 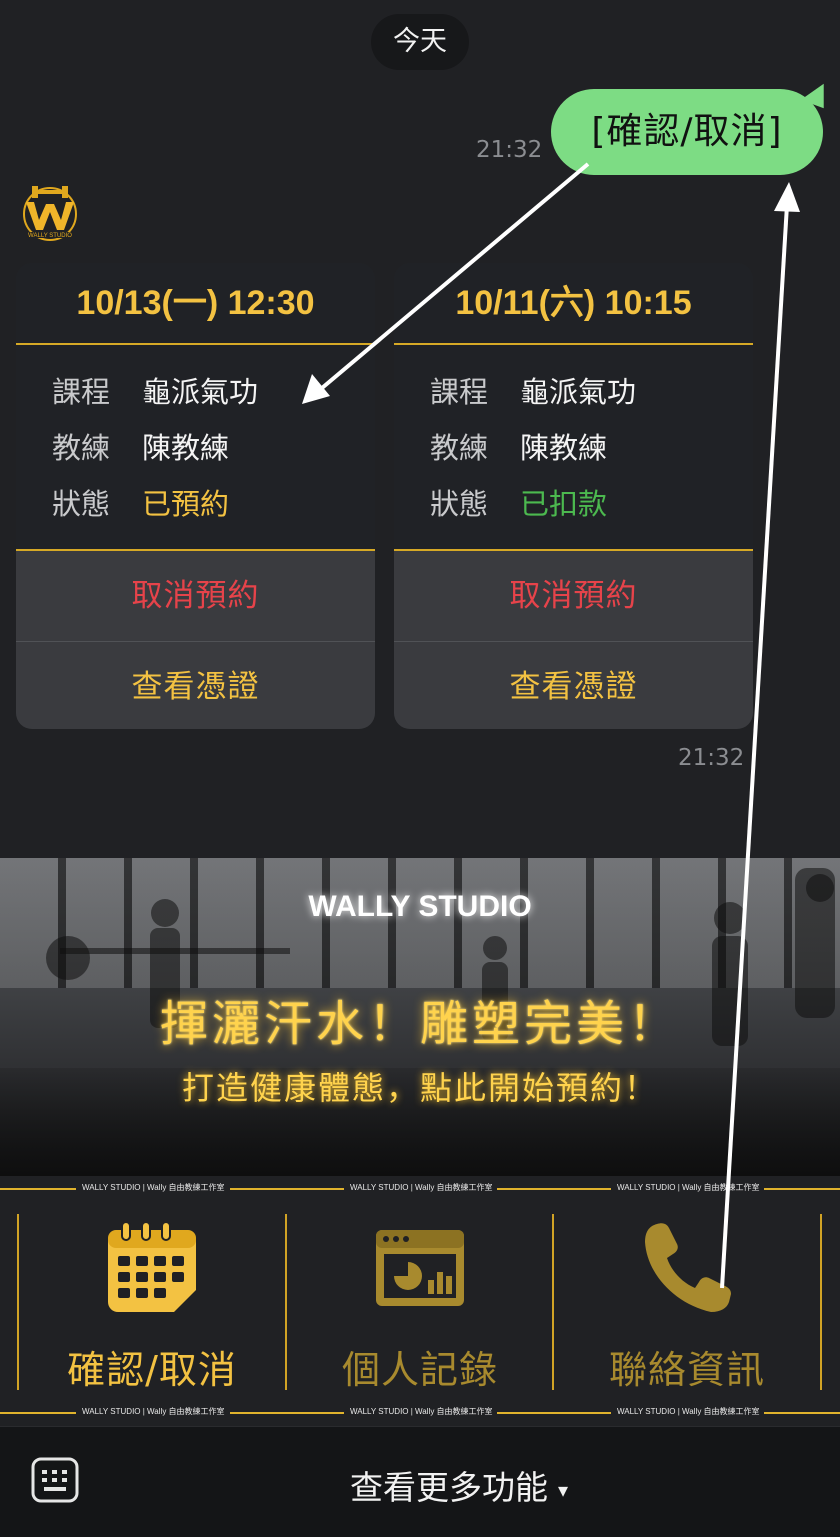 I want to click on received-time: 21:32, so click(x=711, y=758).